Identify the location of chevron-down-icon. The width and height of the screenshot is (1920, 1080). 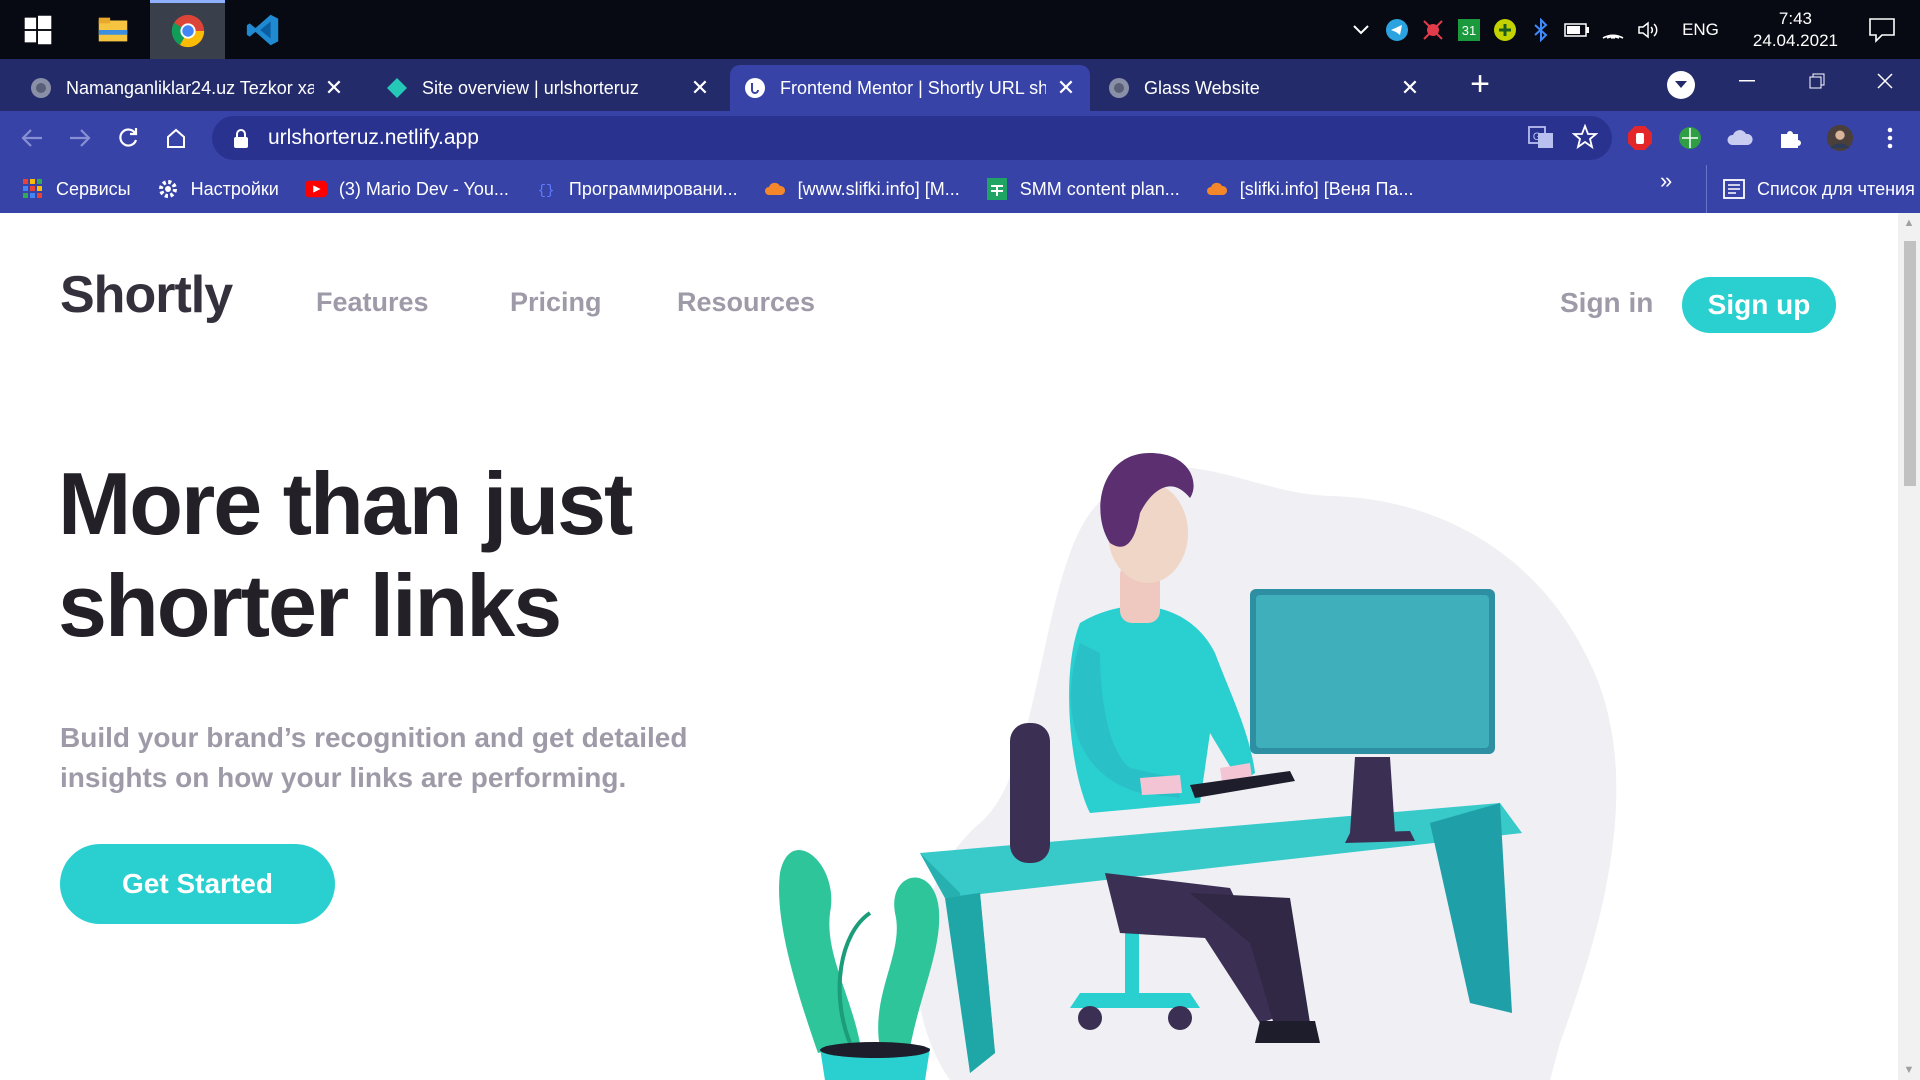
(1681, 84).